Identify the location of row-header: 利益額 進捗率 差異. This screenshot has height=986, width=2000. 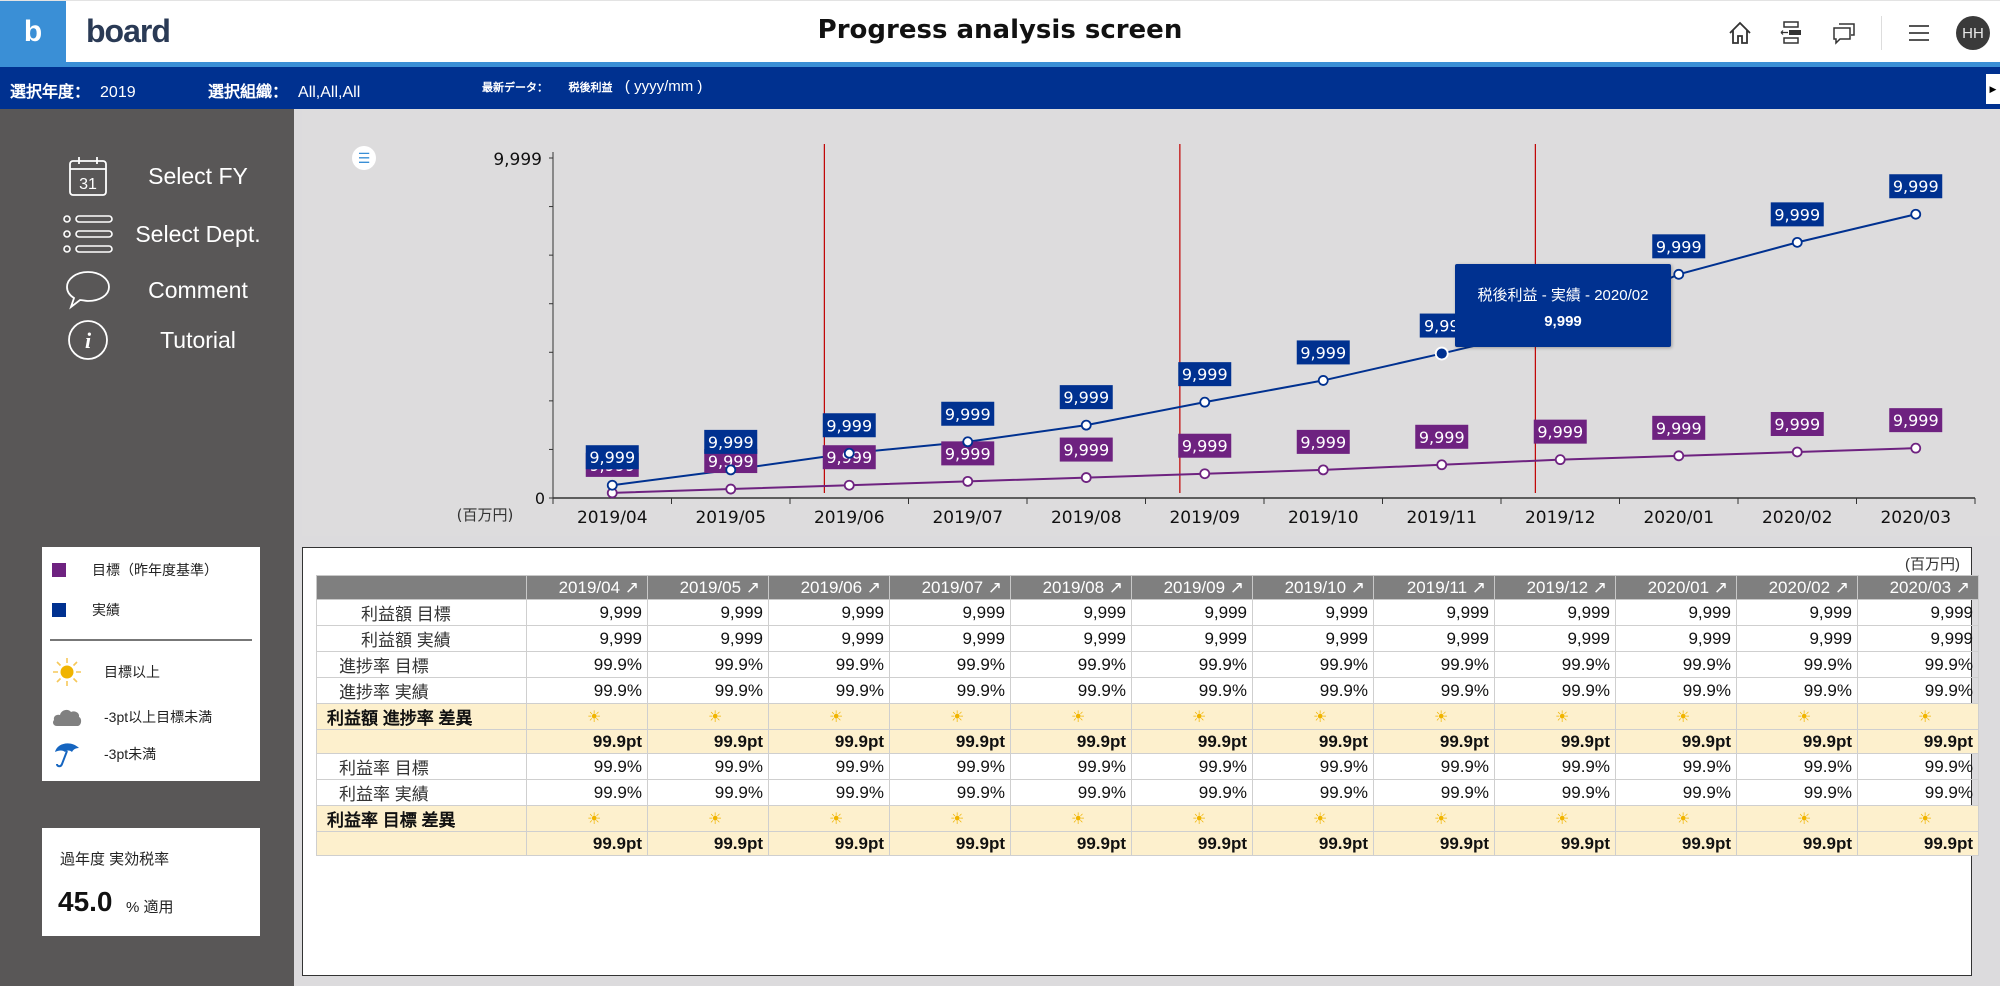
(421, 716).